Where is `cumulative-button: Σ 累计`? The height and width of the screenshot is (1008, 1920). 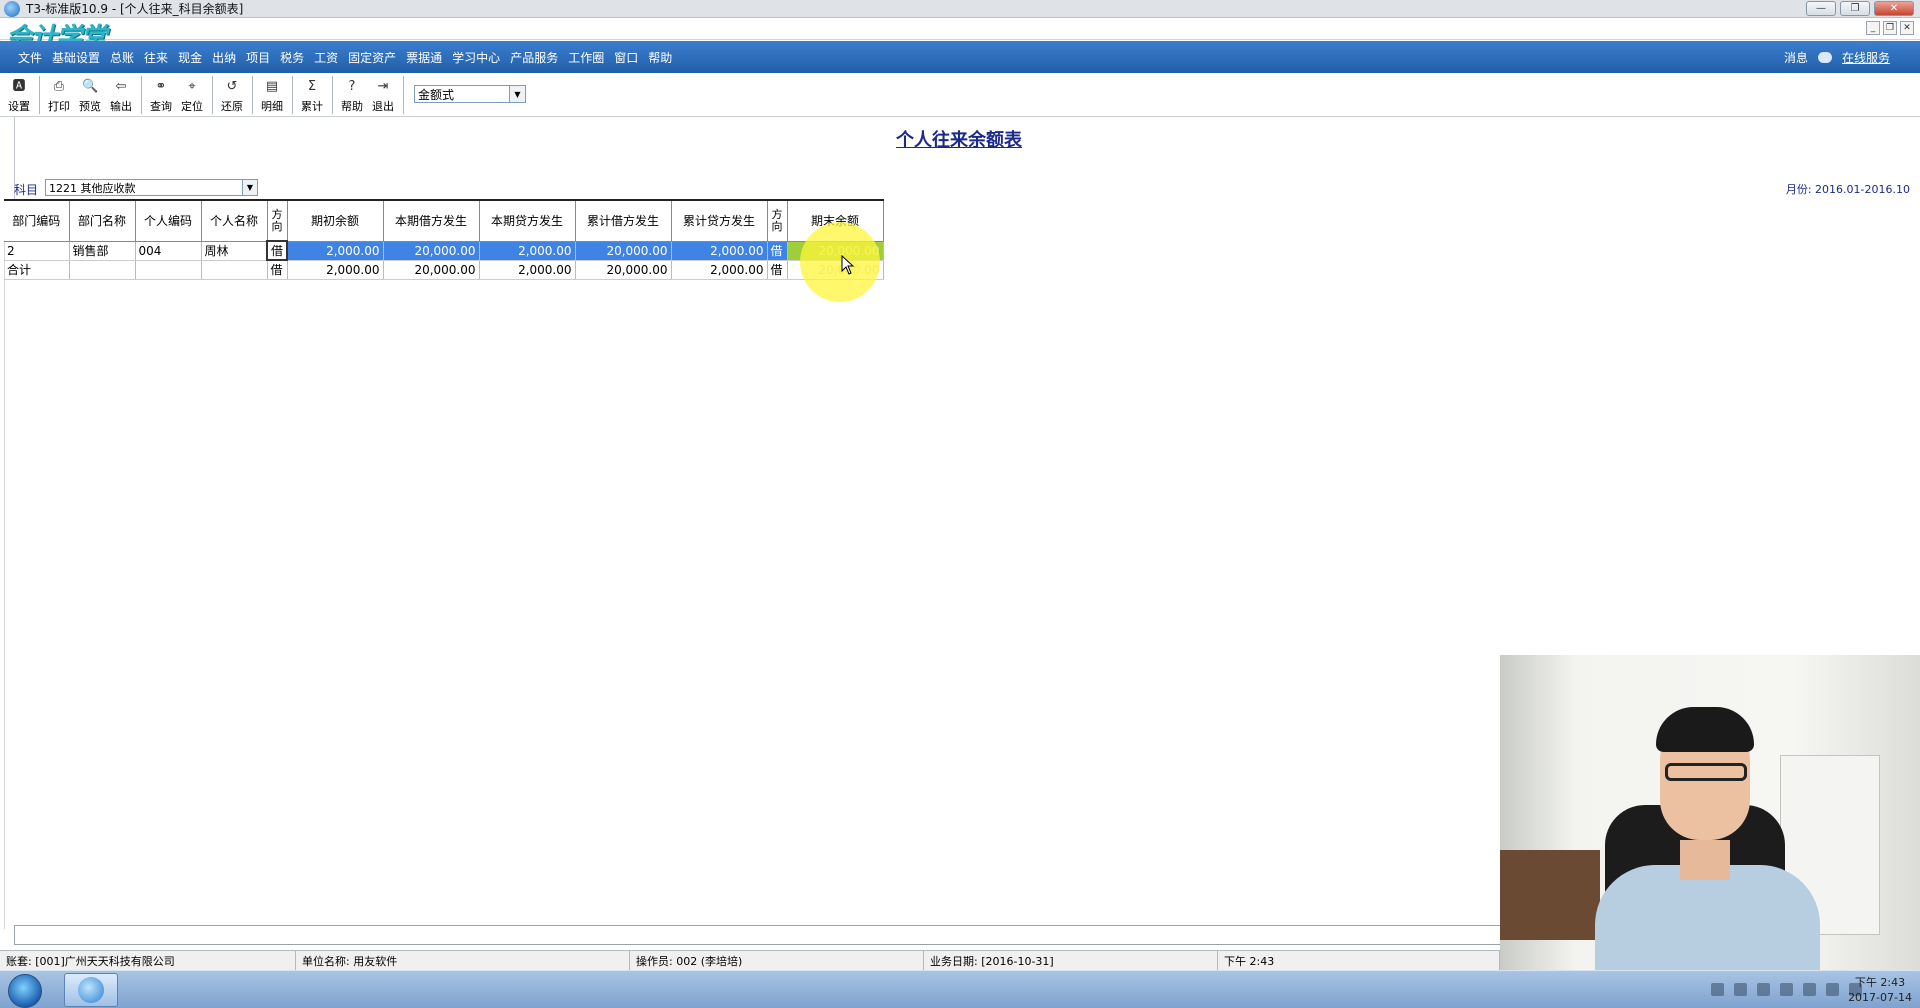 cumulative-button: Σ 累计 is located at coordinates (312, 96).